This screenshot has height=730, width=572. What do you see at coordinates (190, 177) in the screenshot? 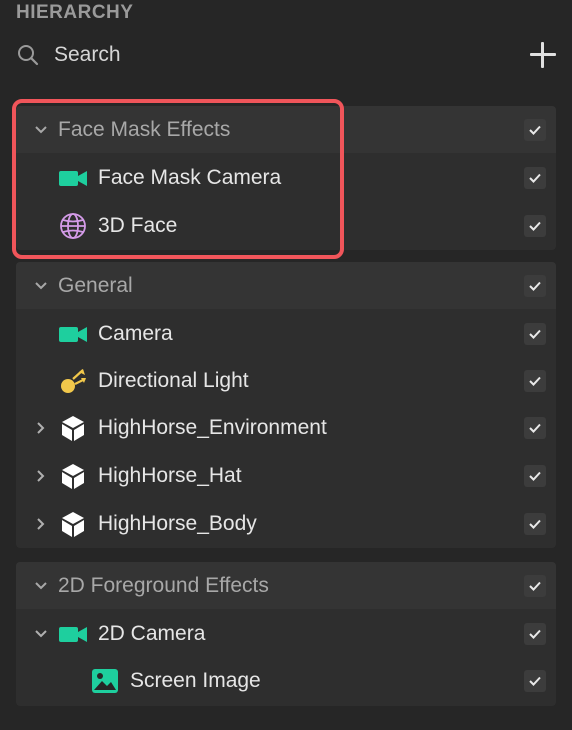
I see `item-label: Face Mask Camera` at bounding box center [190, 177].